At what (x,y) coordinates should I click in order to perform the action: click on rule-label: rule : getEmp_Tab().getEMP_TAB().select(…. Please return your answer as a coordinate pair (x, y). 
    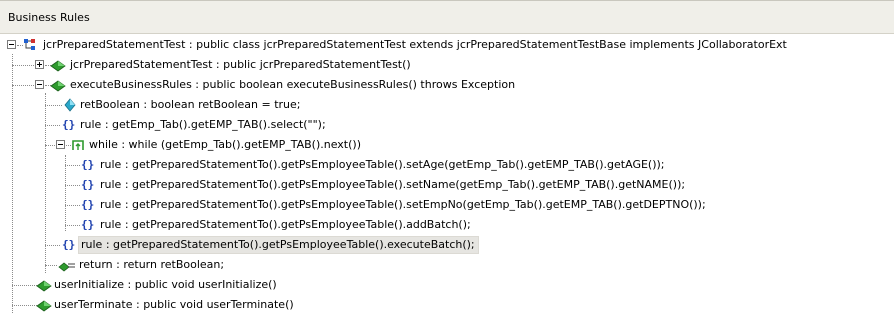
    Looking at the image, I should click on (203, 124).